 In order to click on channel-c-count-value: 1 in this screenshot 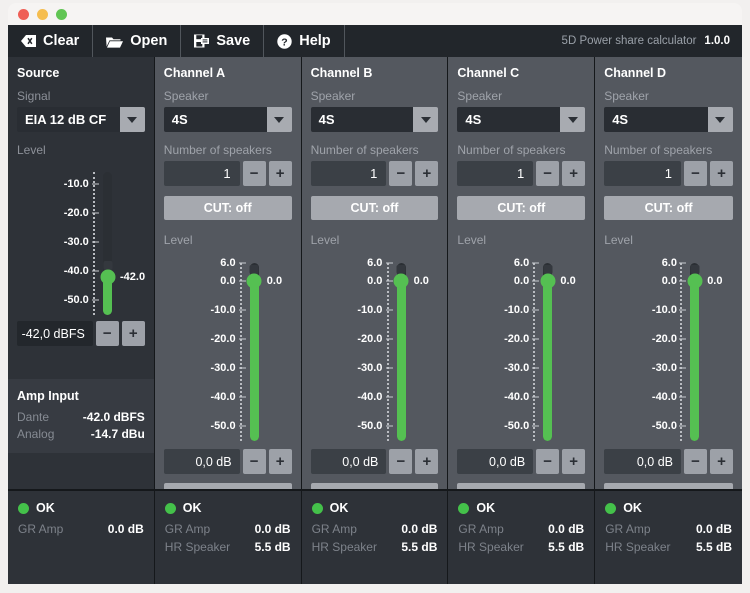, I will do `click(495, 173)`.